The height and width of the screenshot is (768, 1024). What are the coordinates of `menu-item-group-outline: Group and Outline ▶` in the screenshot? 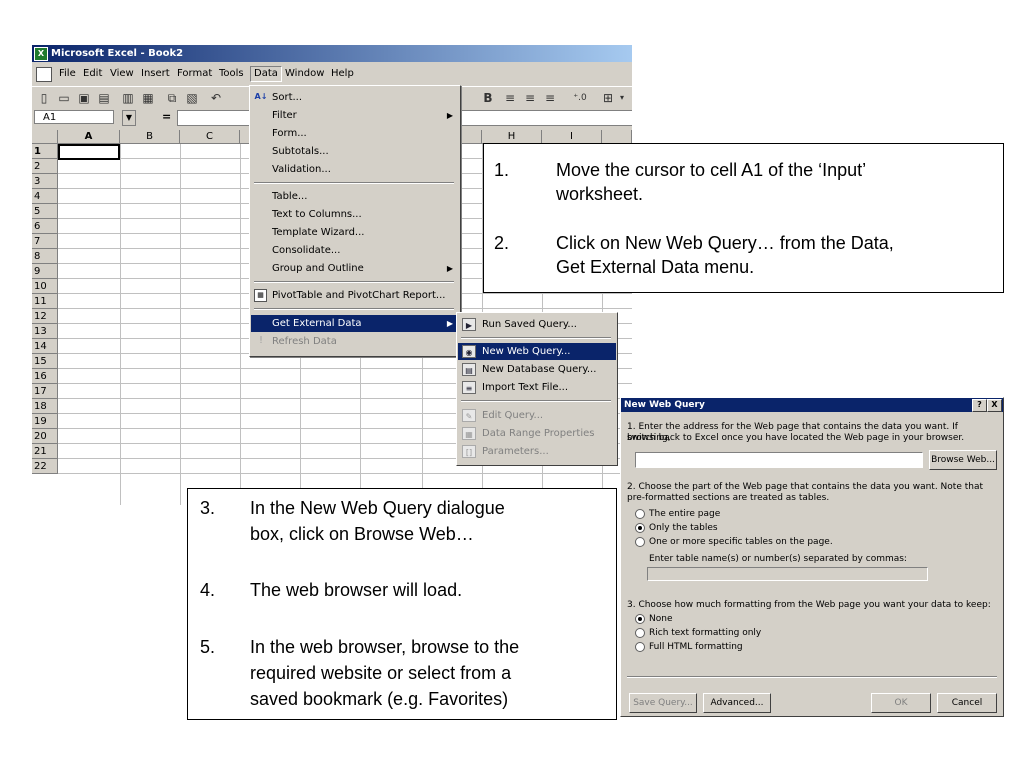 It's located at (355, 268).